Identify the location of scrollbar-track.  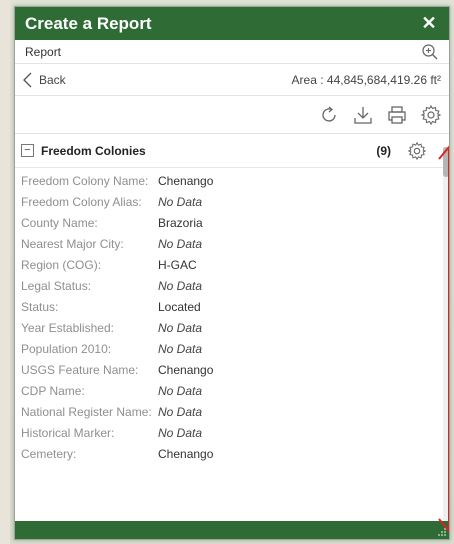
(446, 337).